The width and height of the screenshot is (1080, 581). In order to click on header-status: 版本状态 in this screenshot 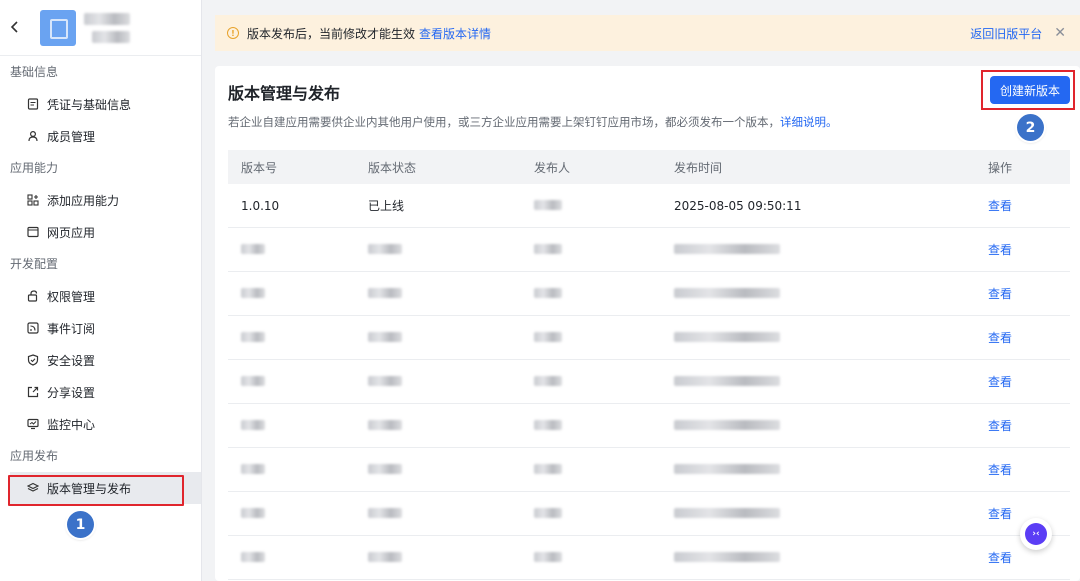, I will do `click(392, 167)`.